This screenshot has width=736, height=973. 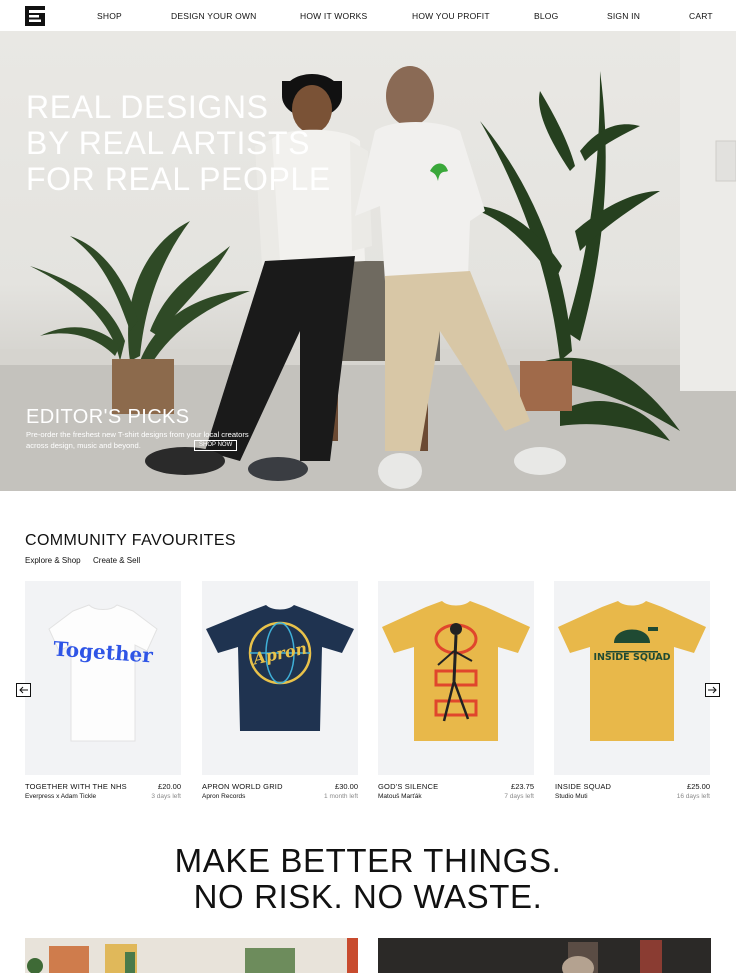 I want to click on nav-design-your-own: DESIGN YOUR OWN, so click(x=214, y=16).